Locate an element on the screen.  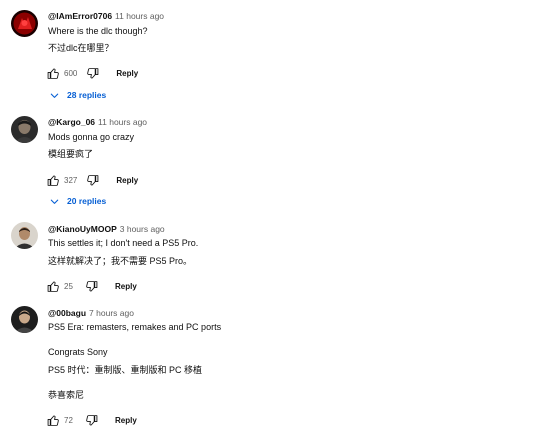
comment-text: 不过dlc在哪里？ is located at coordinates (81, 48).